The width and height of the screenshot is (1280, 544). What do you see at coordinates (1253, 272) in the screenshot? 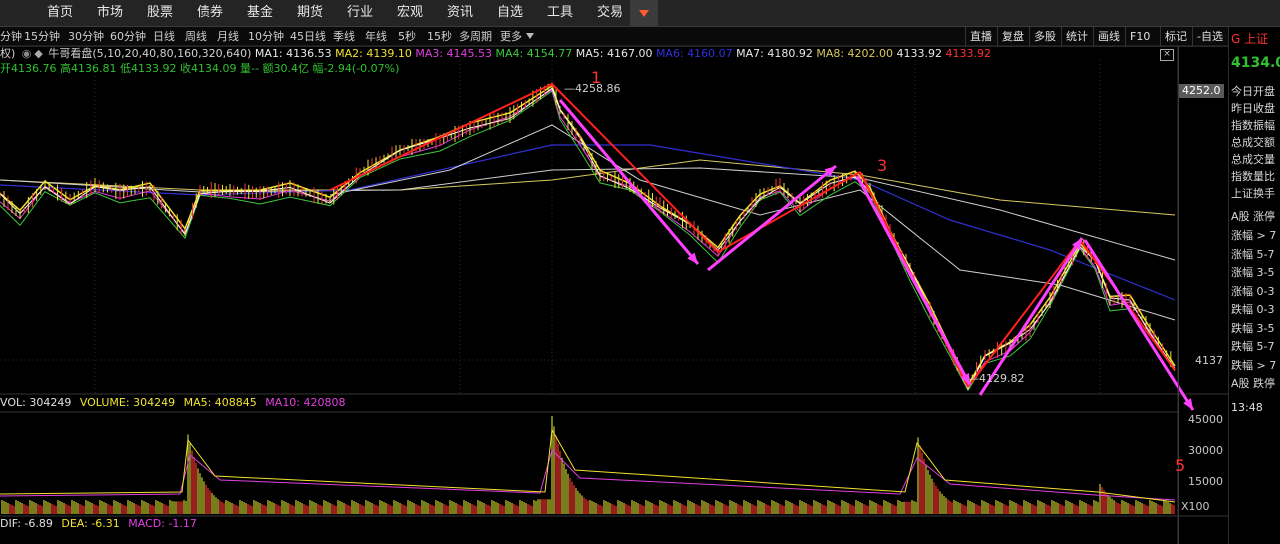
I see `panel-row: 涨幅 3-5` at bounding box center [1253, 272].